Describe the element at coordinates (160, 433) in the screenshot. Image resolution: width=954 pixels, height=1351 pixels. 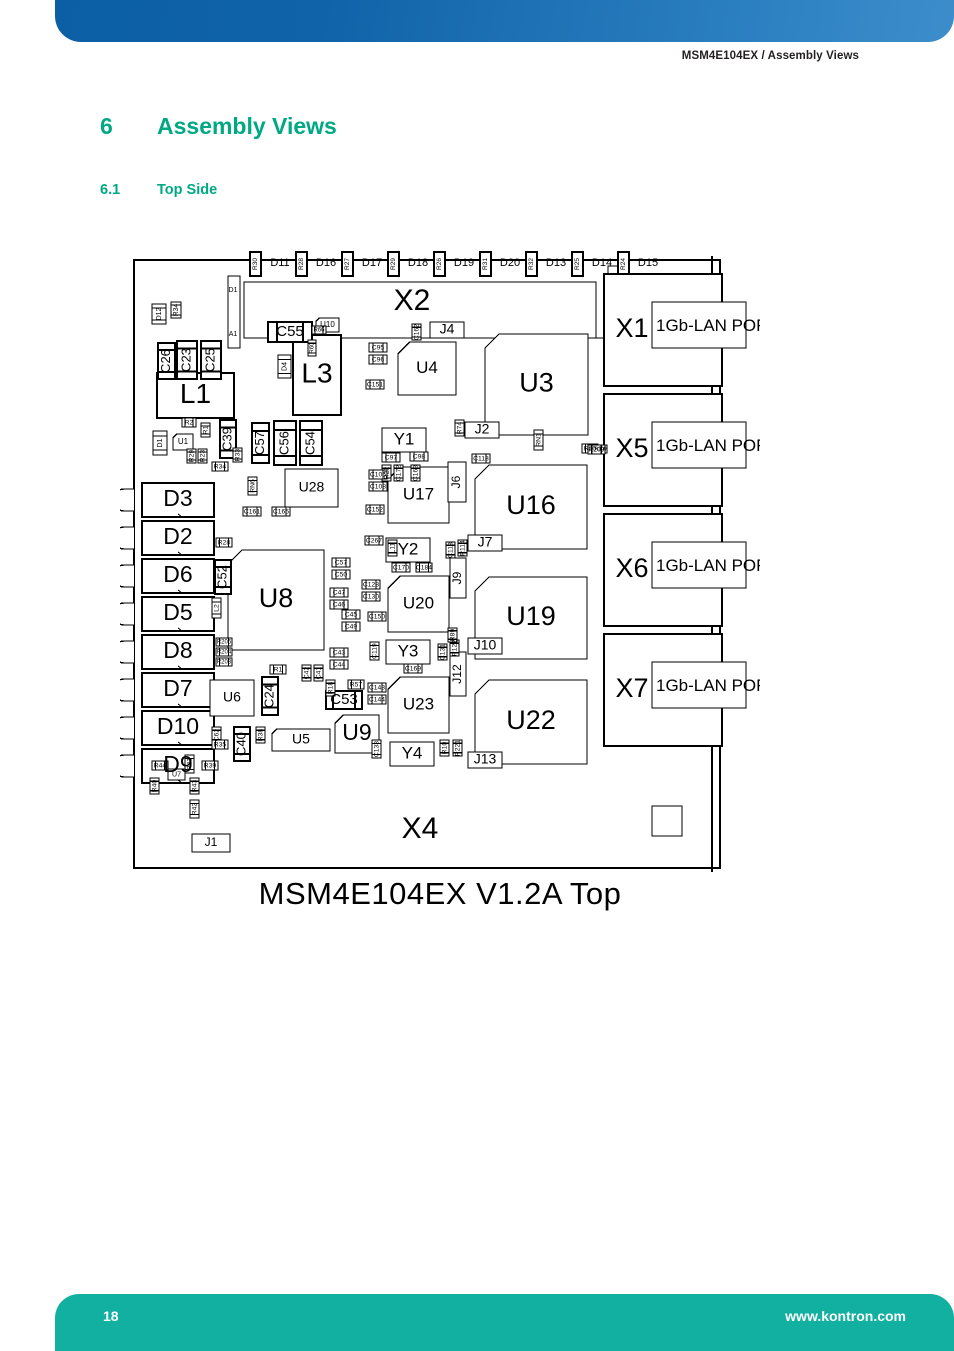
I see `passive-D1-5-pad` at that location.